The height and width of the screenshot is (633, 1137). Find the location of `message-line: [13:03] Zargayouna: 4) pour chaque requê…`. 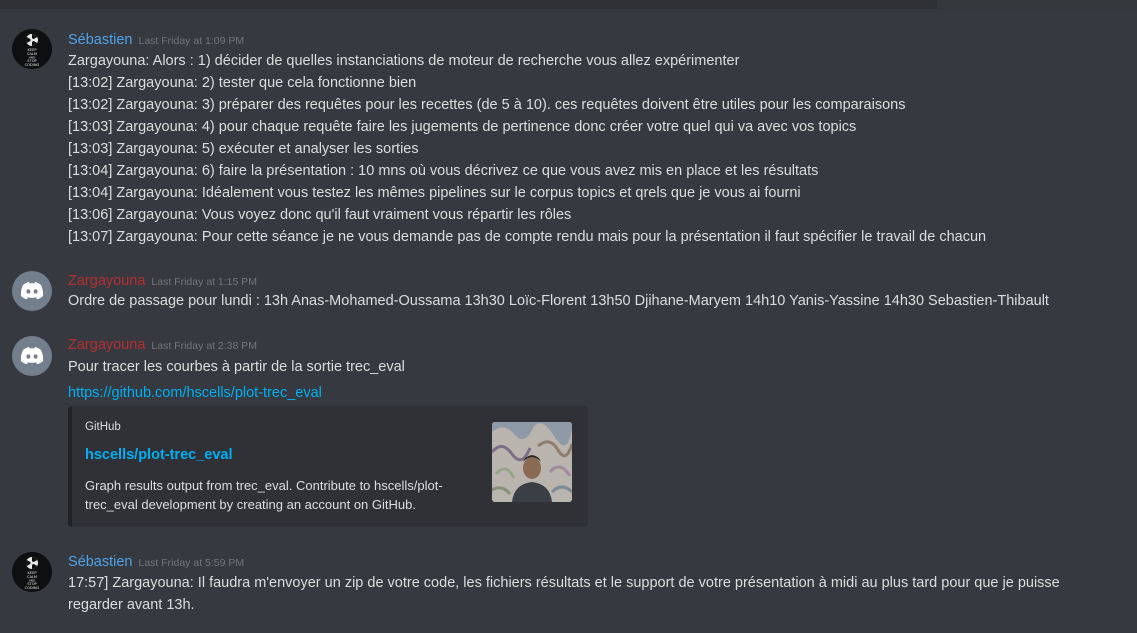

message-line: [13:03] Zargayouna: 4) pour chaque requê… is located at coordinates (462, 127).